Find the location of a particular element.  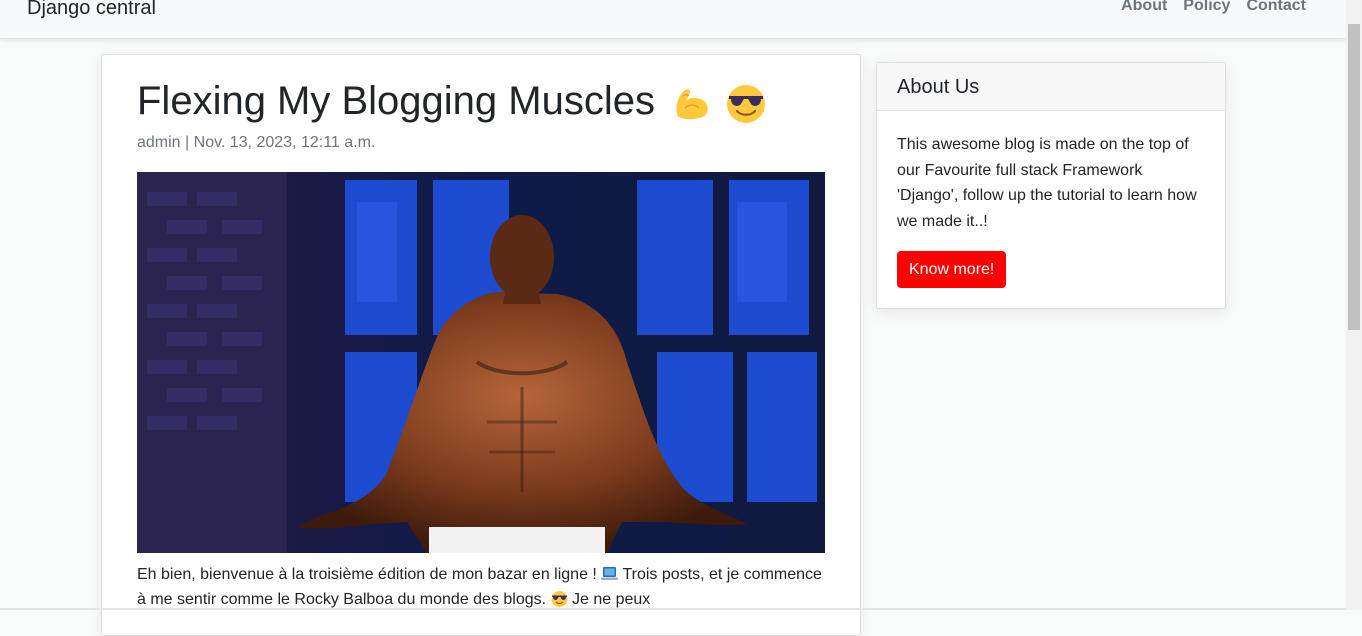

vertical-scrollbar is located at coordinates (1354, 305).